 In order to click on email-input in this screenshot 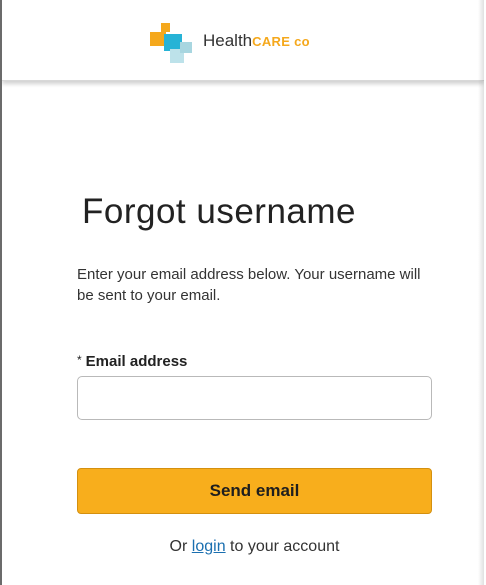, I will do `click(254, 398)`.